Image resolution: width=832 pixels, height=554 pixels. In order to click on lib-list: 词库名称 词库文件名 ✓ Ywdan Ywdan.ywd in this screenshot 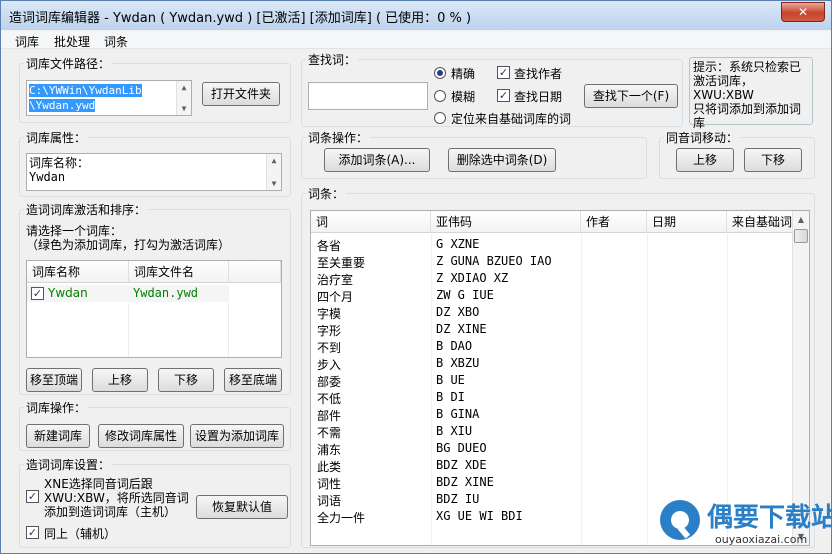, I will do `click(154, 309)`.